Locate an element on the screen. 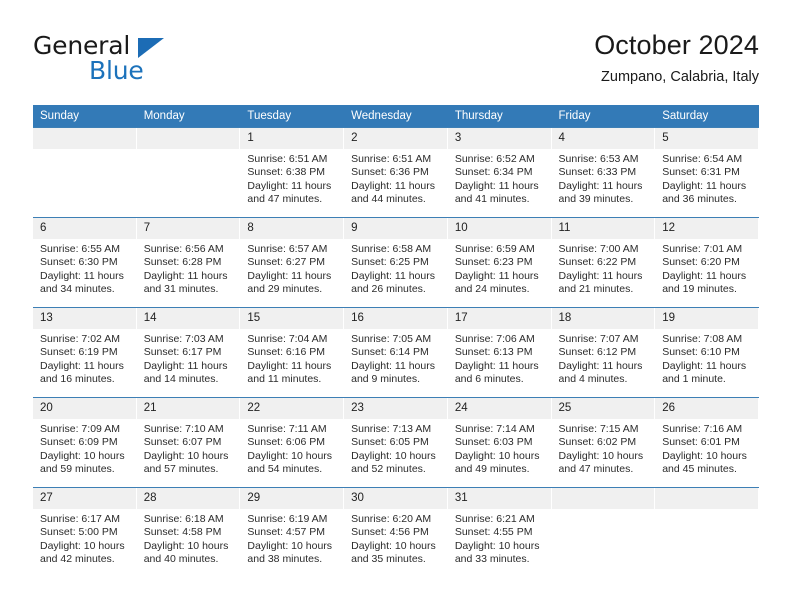 The width and height of the screenshot is (792, 612). daylight-text-line2: and 26 minutes. is located at coordinates (388, 288).